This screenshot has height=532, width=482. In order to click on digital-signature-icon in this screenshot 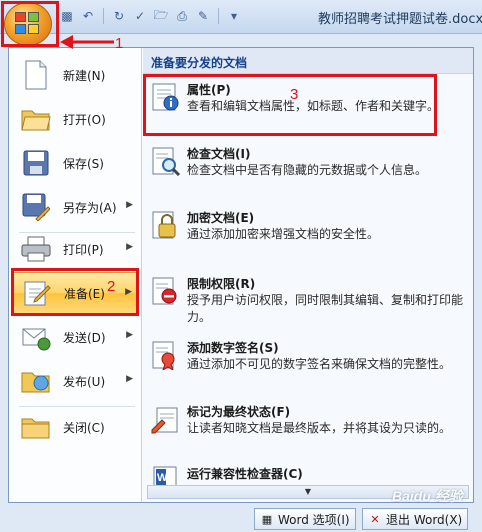, I will do `click(166, 357)`.